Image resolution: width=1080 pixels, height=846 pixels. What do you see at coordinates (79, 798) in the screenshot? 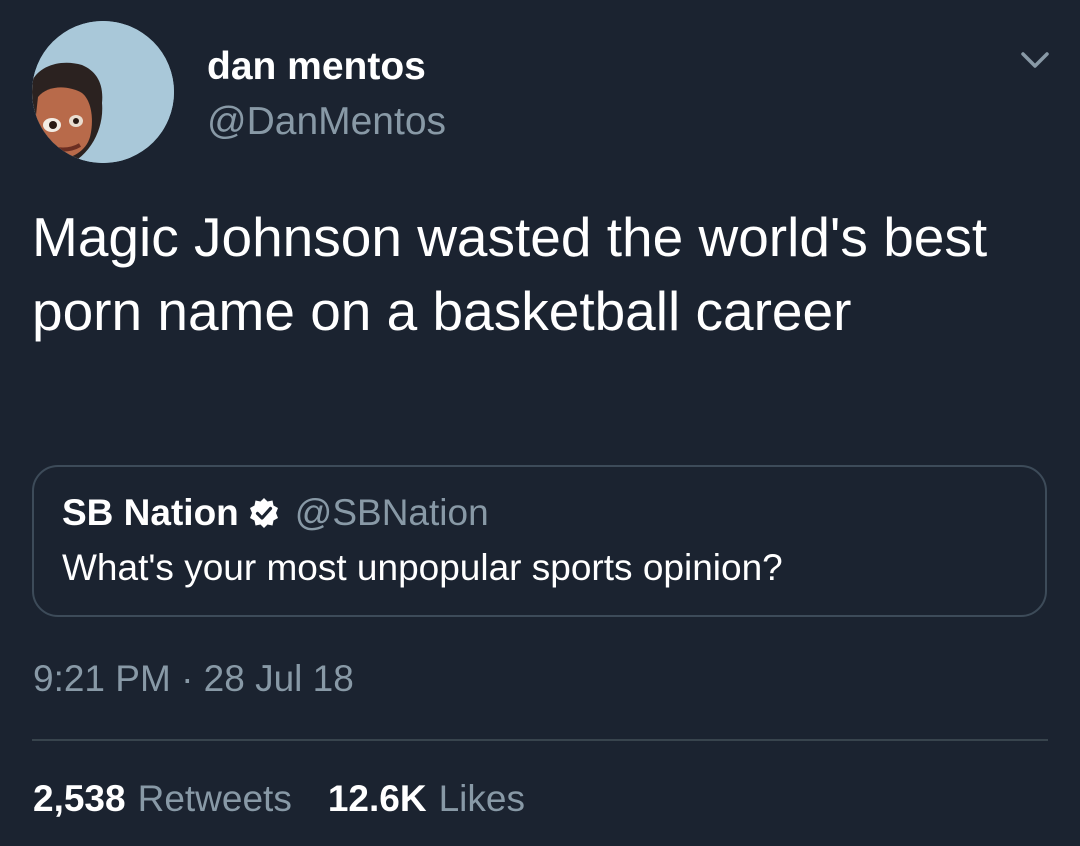
I see `retweets-count: 2,538` at bounding box center [79, 798].